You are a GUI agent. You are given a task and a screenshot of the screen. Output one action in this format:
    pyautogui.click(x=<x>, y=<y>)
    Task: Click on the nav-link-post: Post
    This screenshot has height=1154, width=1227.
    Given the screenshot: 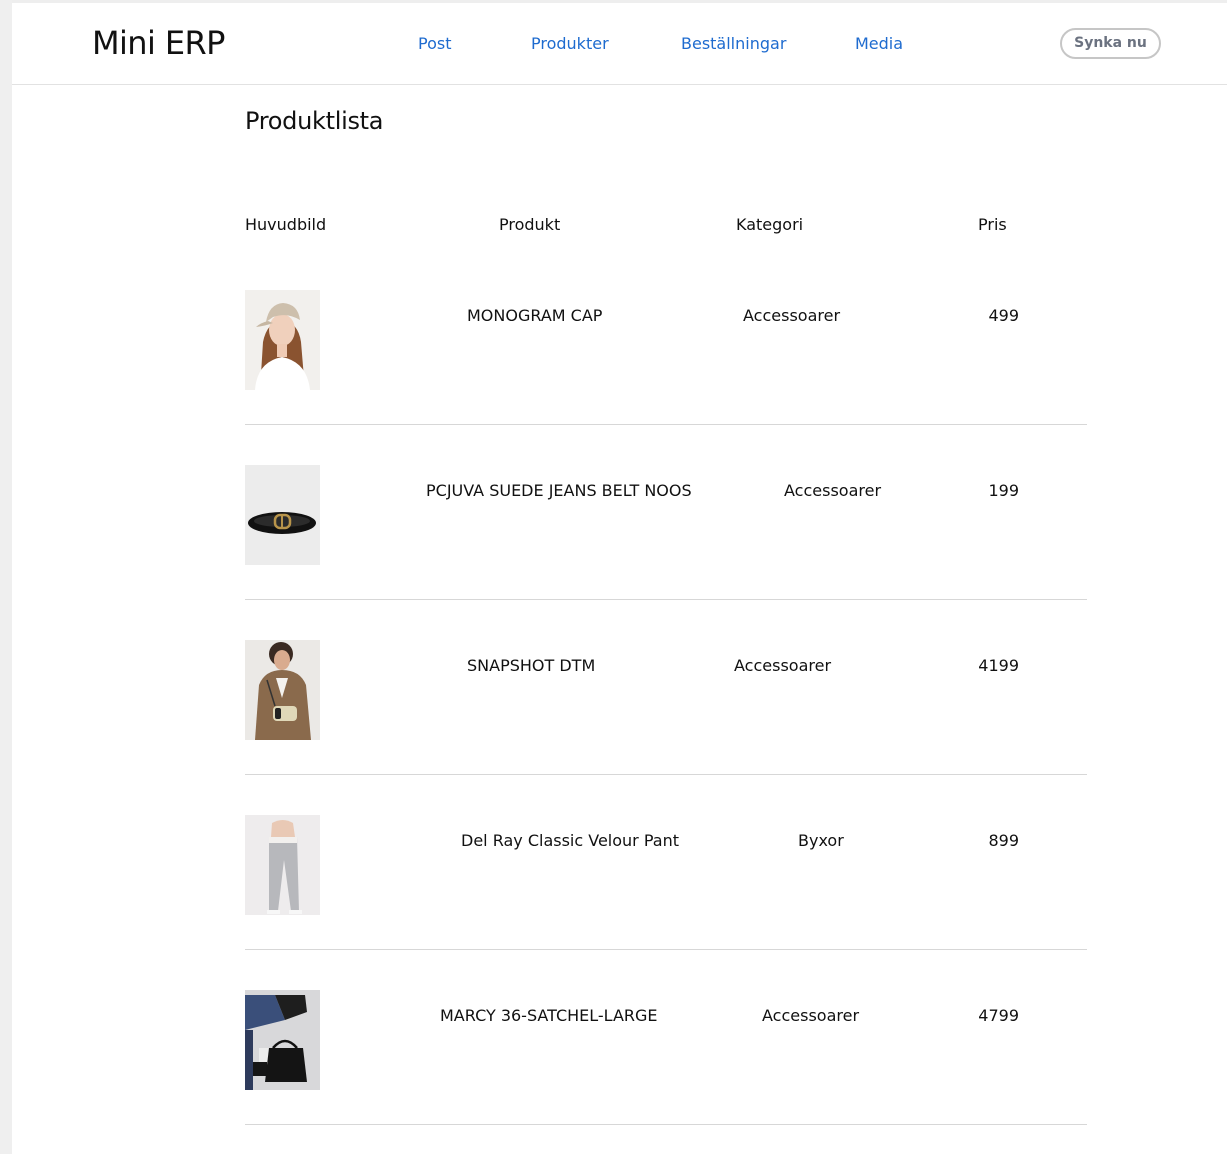 What is the action you would take?
    pyautogui.click(x=434, y=44)
    